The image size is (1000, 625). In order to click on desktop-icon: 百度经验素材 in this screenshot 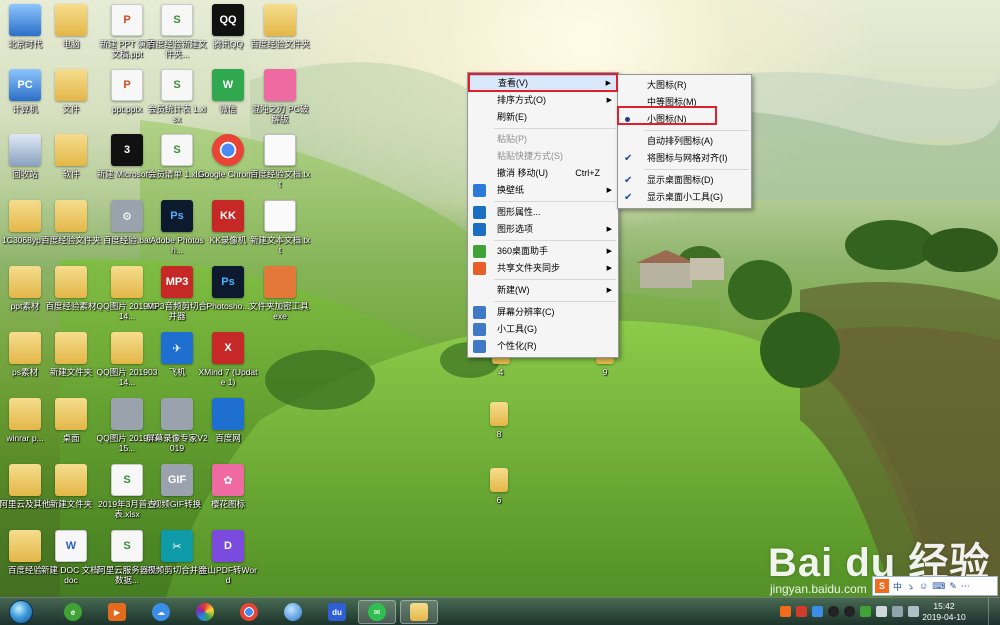, I will do `click(71, 299)`.